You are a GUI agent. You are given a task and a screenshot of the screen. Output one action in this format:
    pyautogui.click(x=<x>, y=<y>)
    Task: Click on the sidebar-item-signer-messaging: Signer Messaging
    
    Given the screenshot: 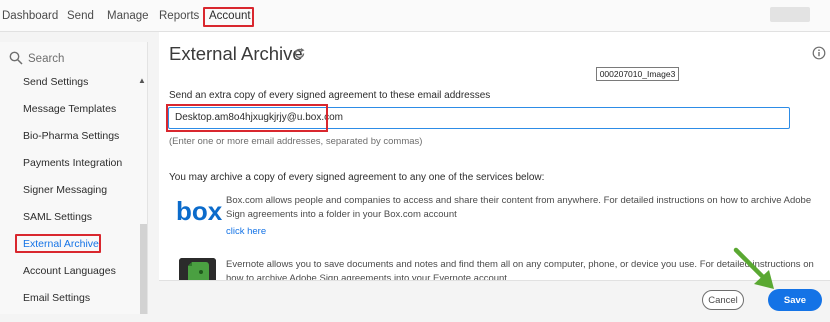 What is the action you would take?
    pyautogui.click(x=65, y=190)
    